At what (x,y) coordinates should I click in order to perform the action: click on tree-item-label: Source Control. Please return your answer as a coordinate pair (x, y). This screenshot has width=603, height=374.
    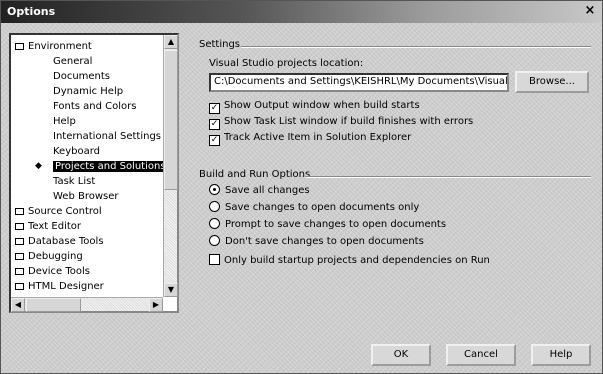
    Looking at the image, I should click on (65, 211).